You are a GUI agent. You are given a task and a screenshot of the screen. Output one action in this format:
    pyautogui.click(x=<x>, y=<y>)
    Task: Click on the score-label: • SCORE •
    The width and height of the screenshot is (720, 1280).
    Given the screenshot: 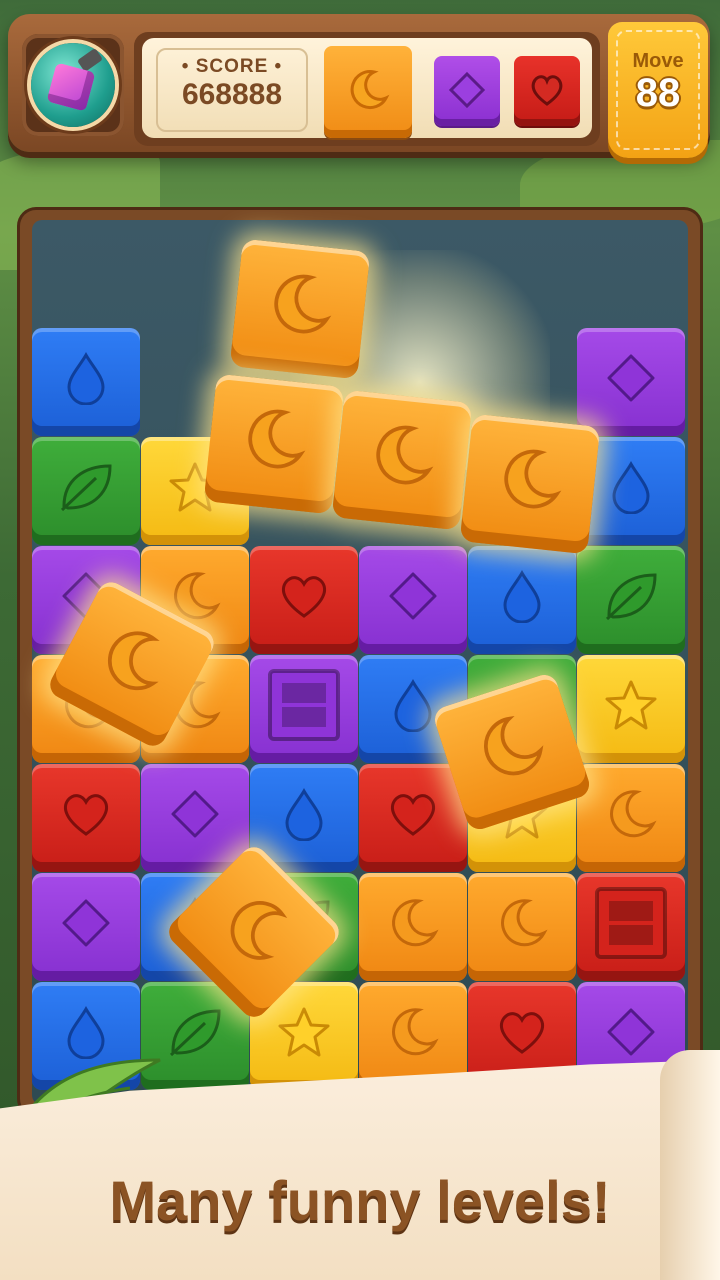 What is the action you would take?
    pyautogui.click(x=232, y=66)
    